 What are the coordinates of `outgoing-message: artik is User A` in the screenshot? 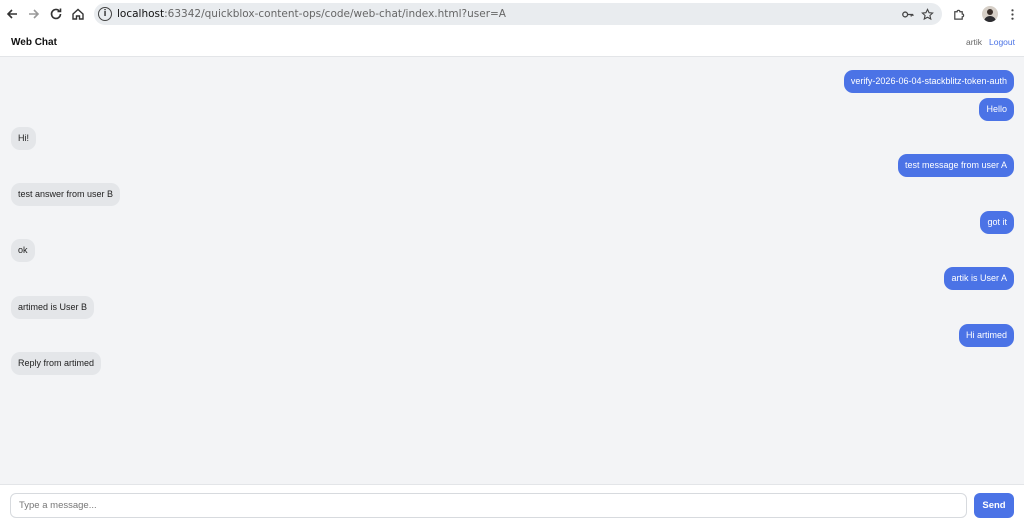 It's located at (979, 278).